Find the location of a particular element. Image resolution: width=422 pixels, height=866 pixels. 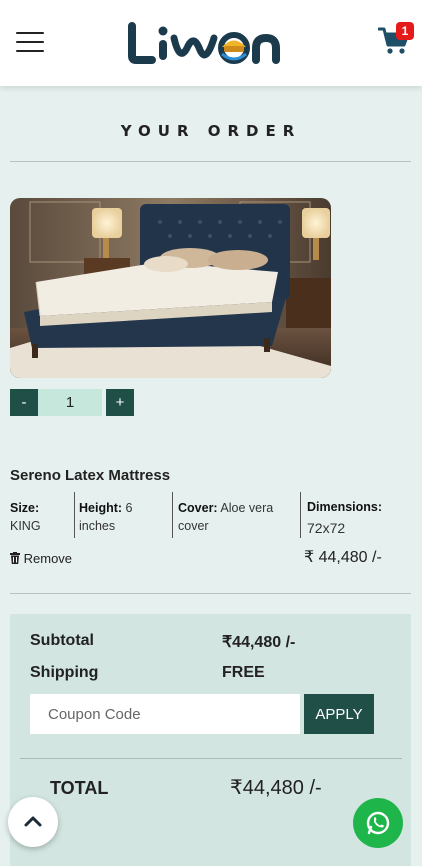

subtotal-label: Subtotal is located at coordinates (62, 640).